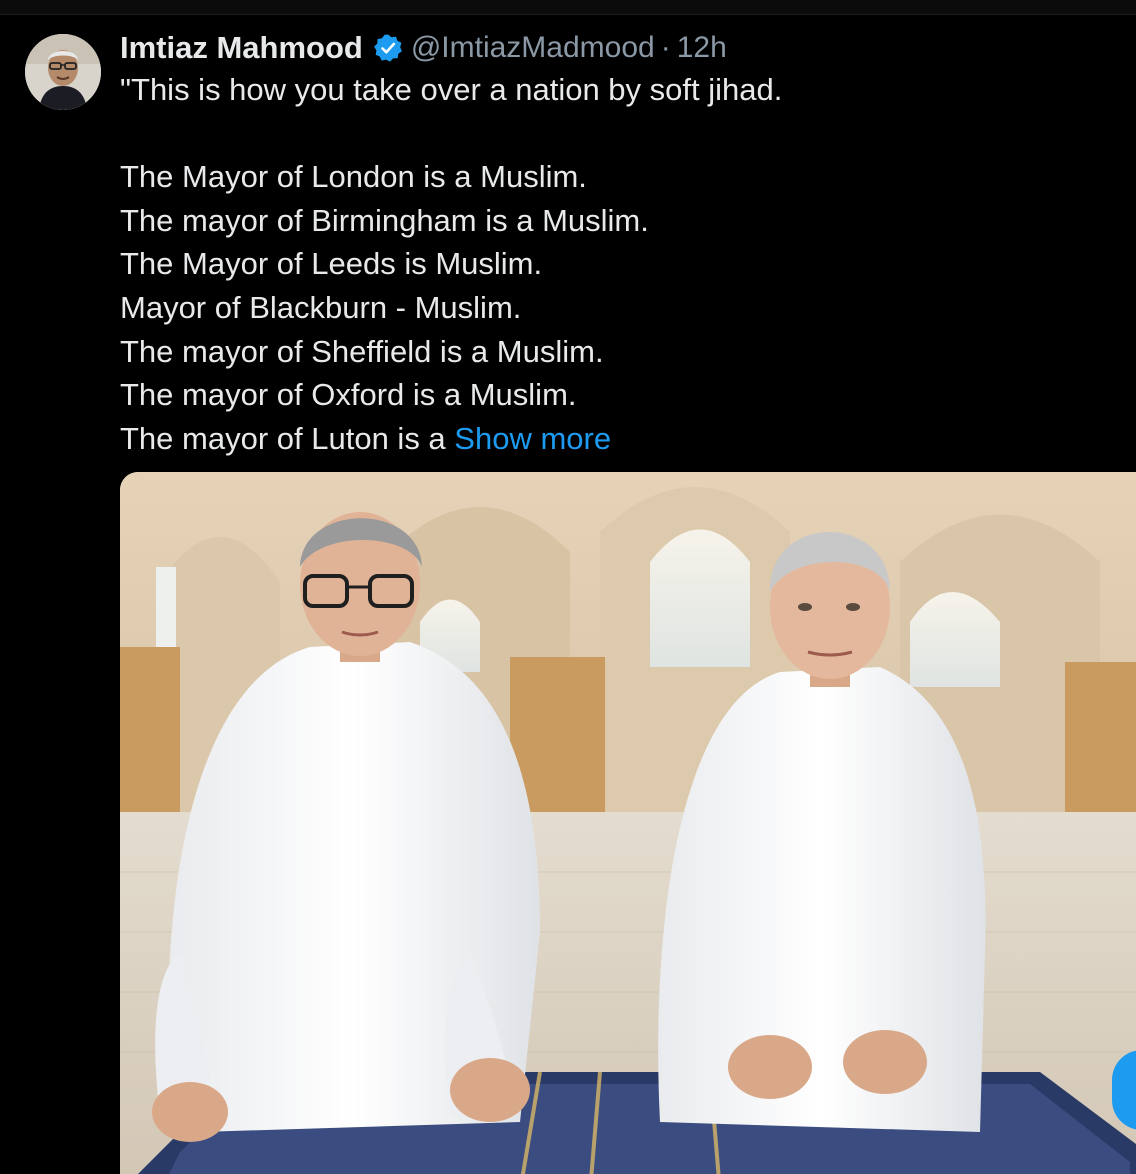 The width and height of the screenshot is (1136, 1174). What do you see at coordinates (620, 439) in the screenshot?
I see `tweet-line-last: The mayor of Luton is a Show more` at bounding box center [620, 439].